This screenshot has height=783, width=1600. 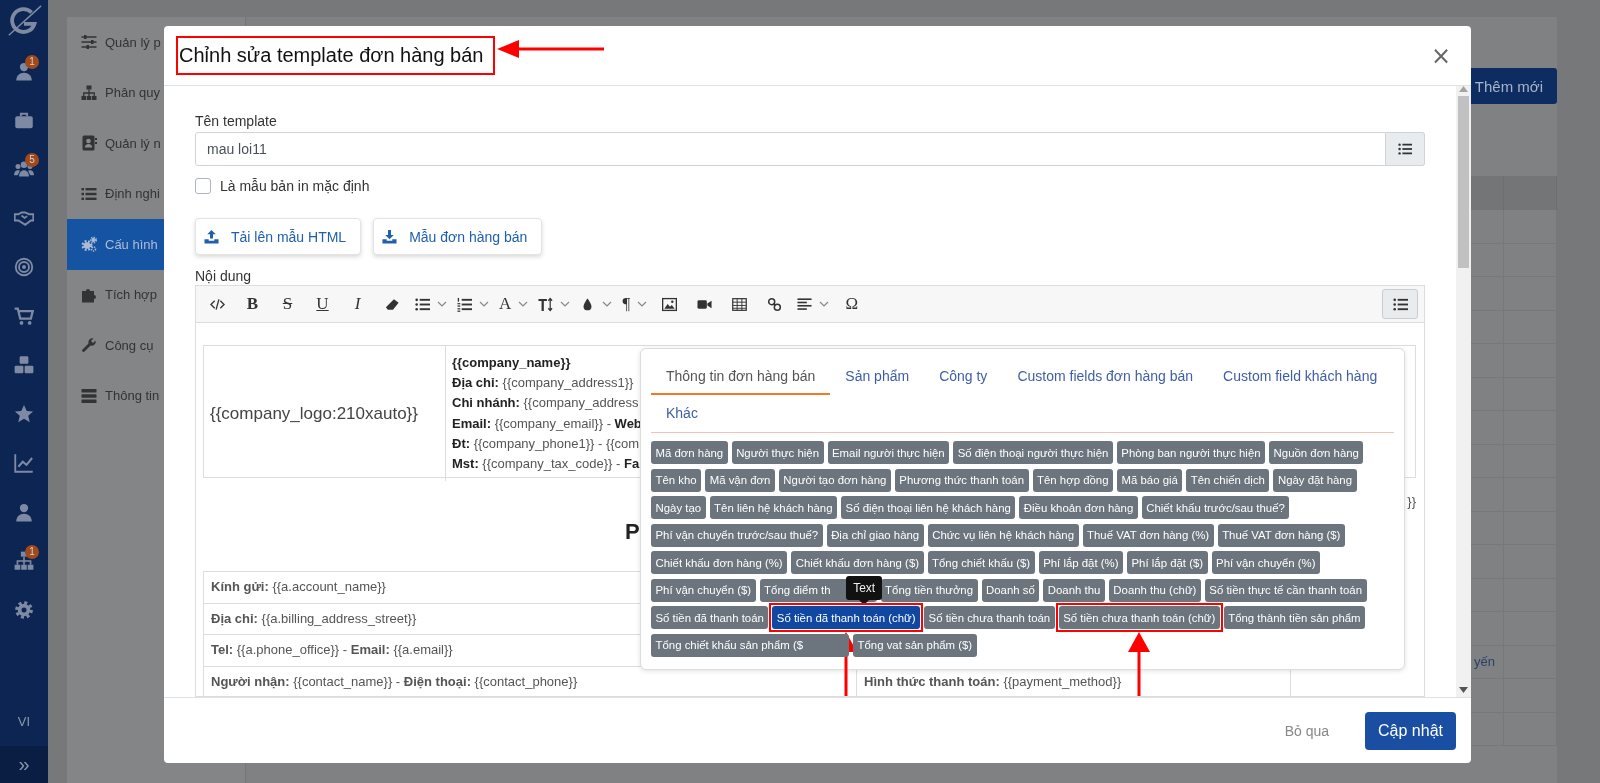 What do you see at coordinates (89, 395) in the screenshot?
I see `server-icon` at bounding box center [89, 395].